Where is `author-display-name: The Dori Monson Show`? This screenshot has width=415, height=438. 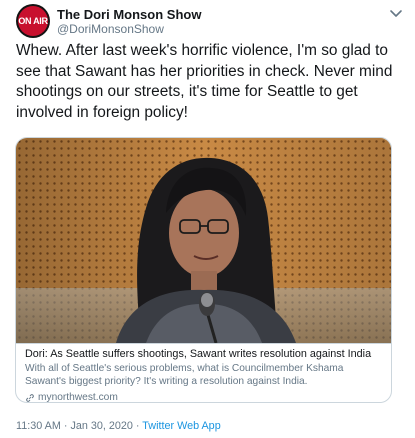 author-display-name: The Dori Monson Show is located at coordinates (129, 15).